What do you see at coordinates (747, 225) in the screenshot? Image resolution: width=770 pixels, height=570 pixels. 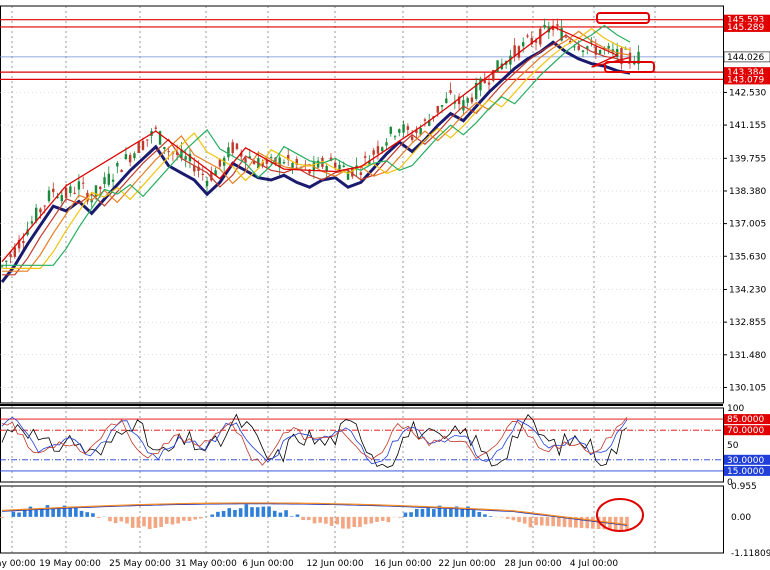 I see `price-tick-label: 137.005` at bounding box center [747, 225].